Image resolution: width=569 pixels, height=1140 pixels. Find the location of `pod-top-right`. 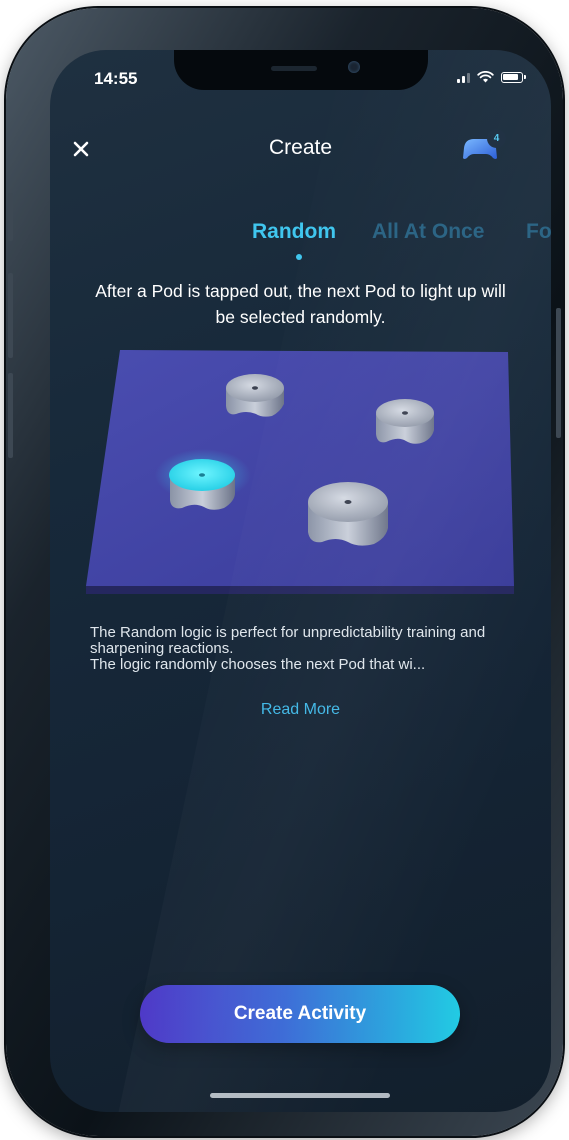

pod-top-right is located at coordinates (405, 421).